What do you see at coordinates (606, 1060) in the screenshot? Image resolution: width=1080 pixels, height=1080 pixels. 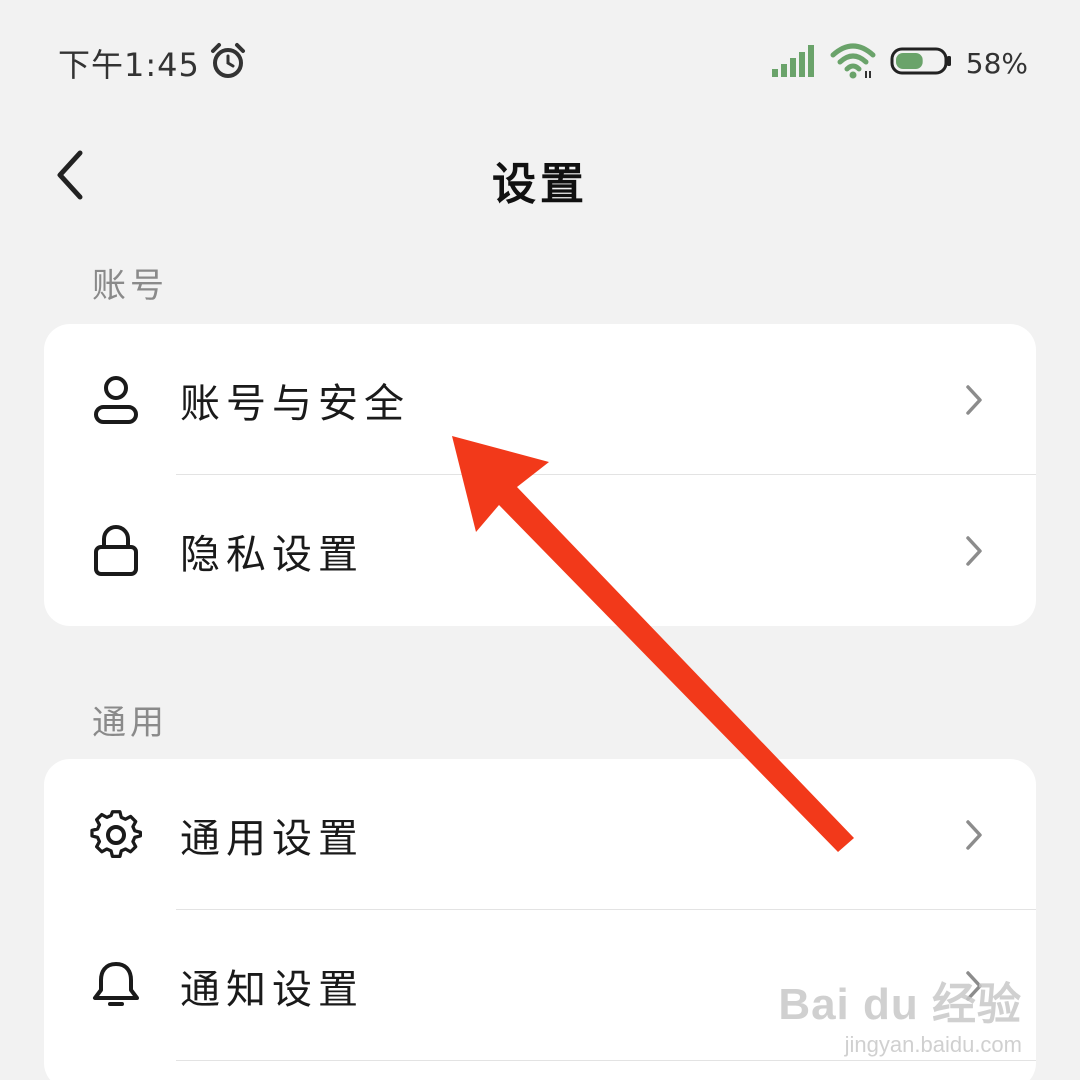 I see `divider` at bounding box center [606, 1060].